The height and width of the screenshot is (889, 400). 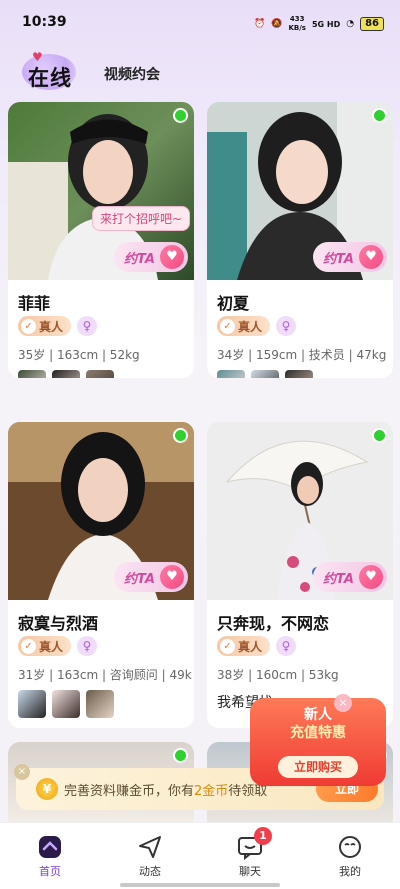 I want to click on status-icons: ⏰ 🔕 433 KB/s 5G HD ◔ 86, so click(x=319, y=24).